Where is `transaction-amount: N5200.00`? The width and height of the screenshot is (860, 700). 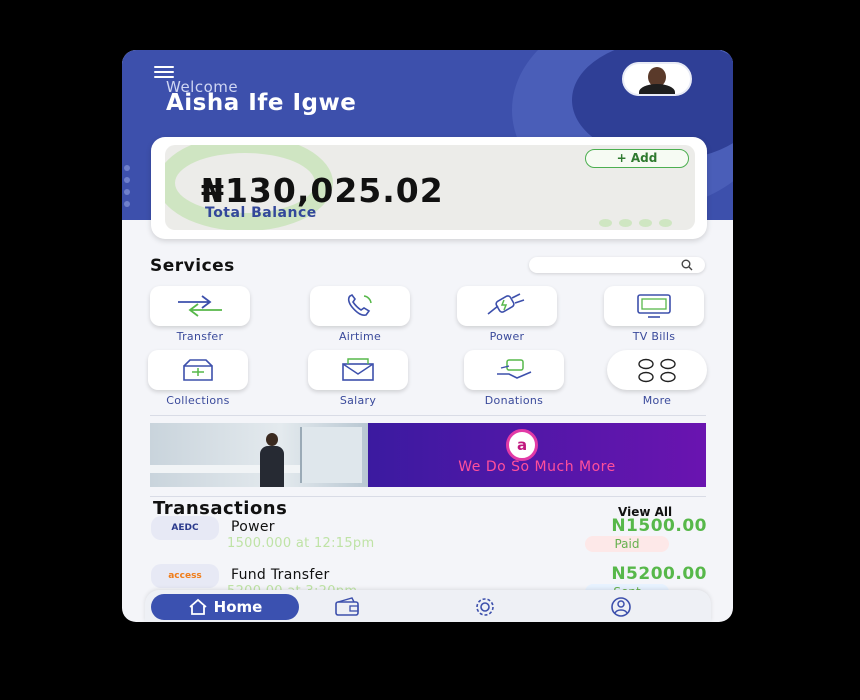
transaction-amount: N5200.00 is located at coordinates (659, 574).